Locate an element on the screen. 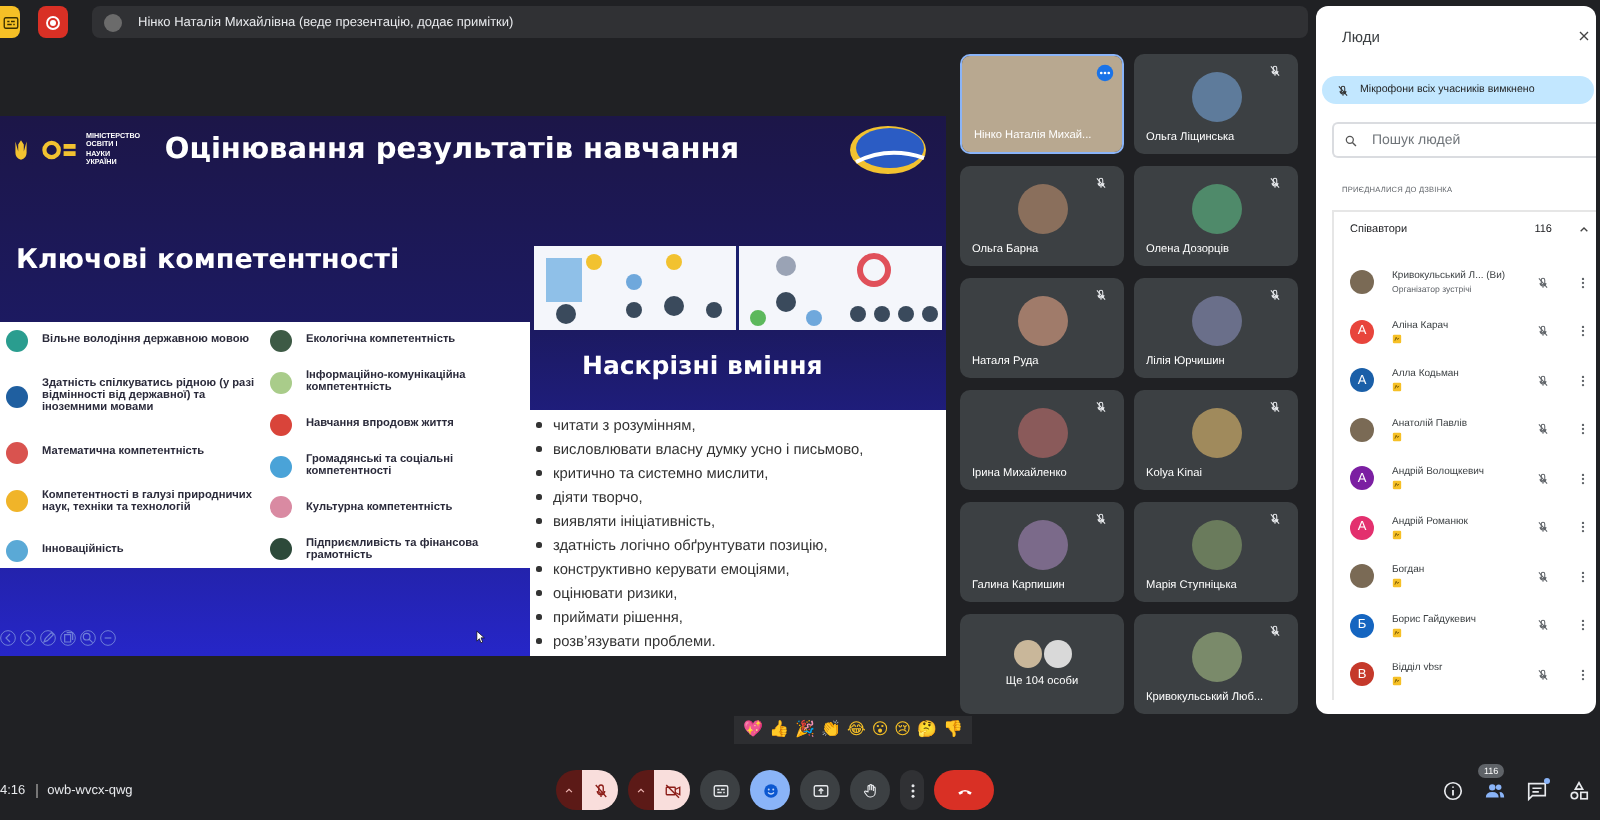 This screenshot has height=820, width=1600. present-button is located at coordinates (820, 790).